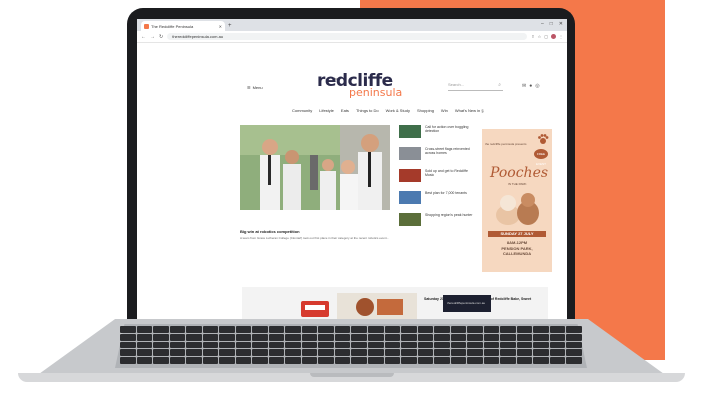 The image size is (702, 398). Describe the element at coordinates (519, 173) in the screenshot. I see `ad-title: Pooches` at that location.